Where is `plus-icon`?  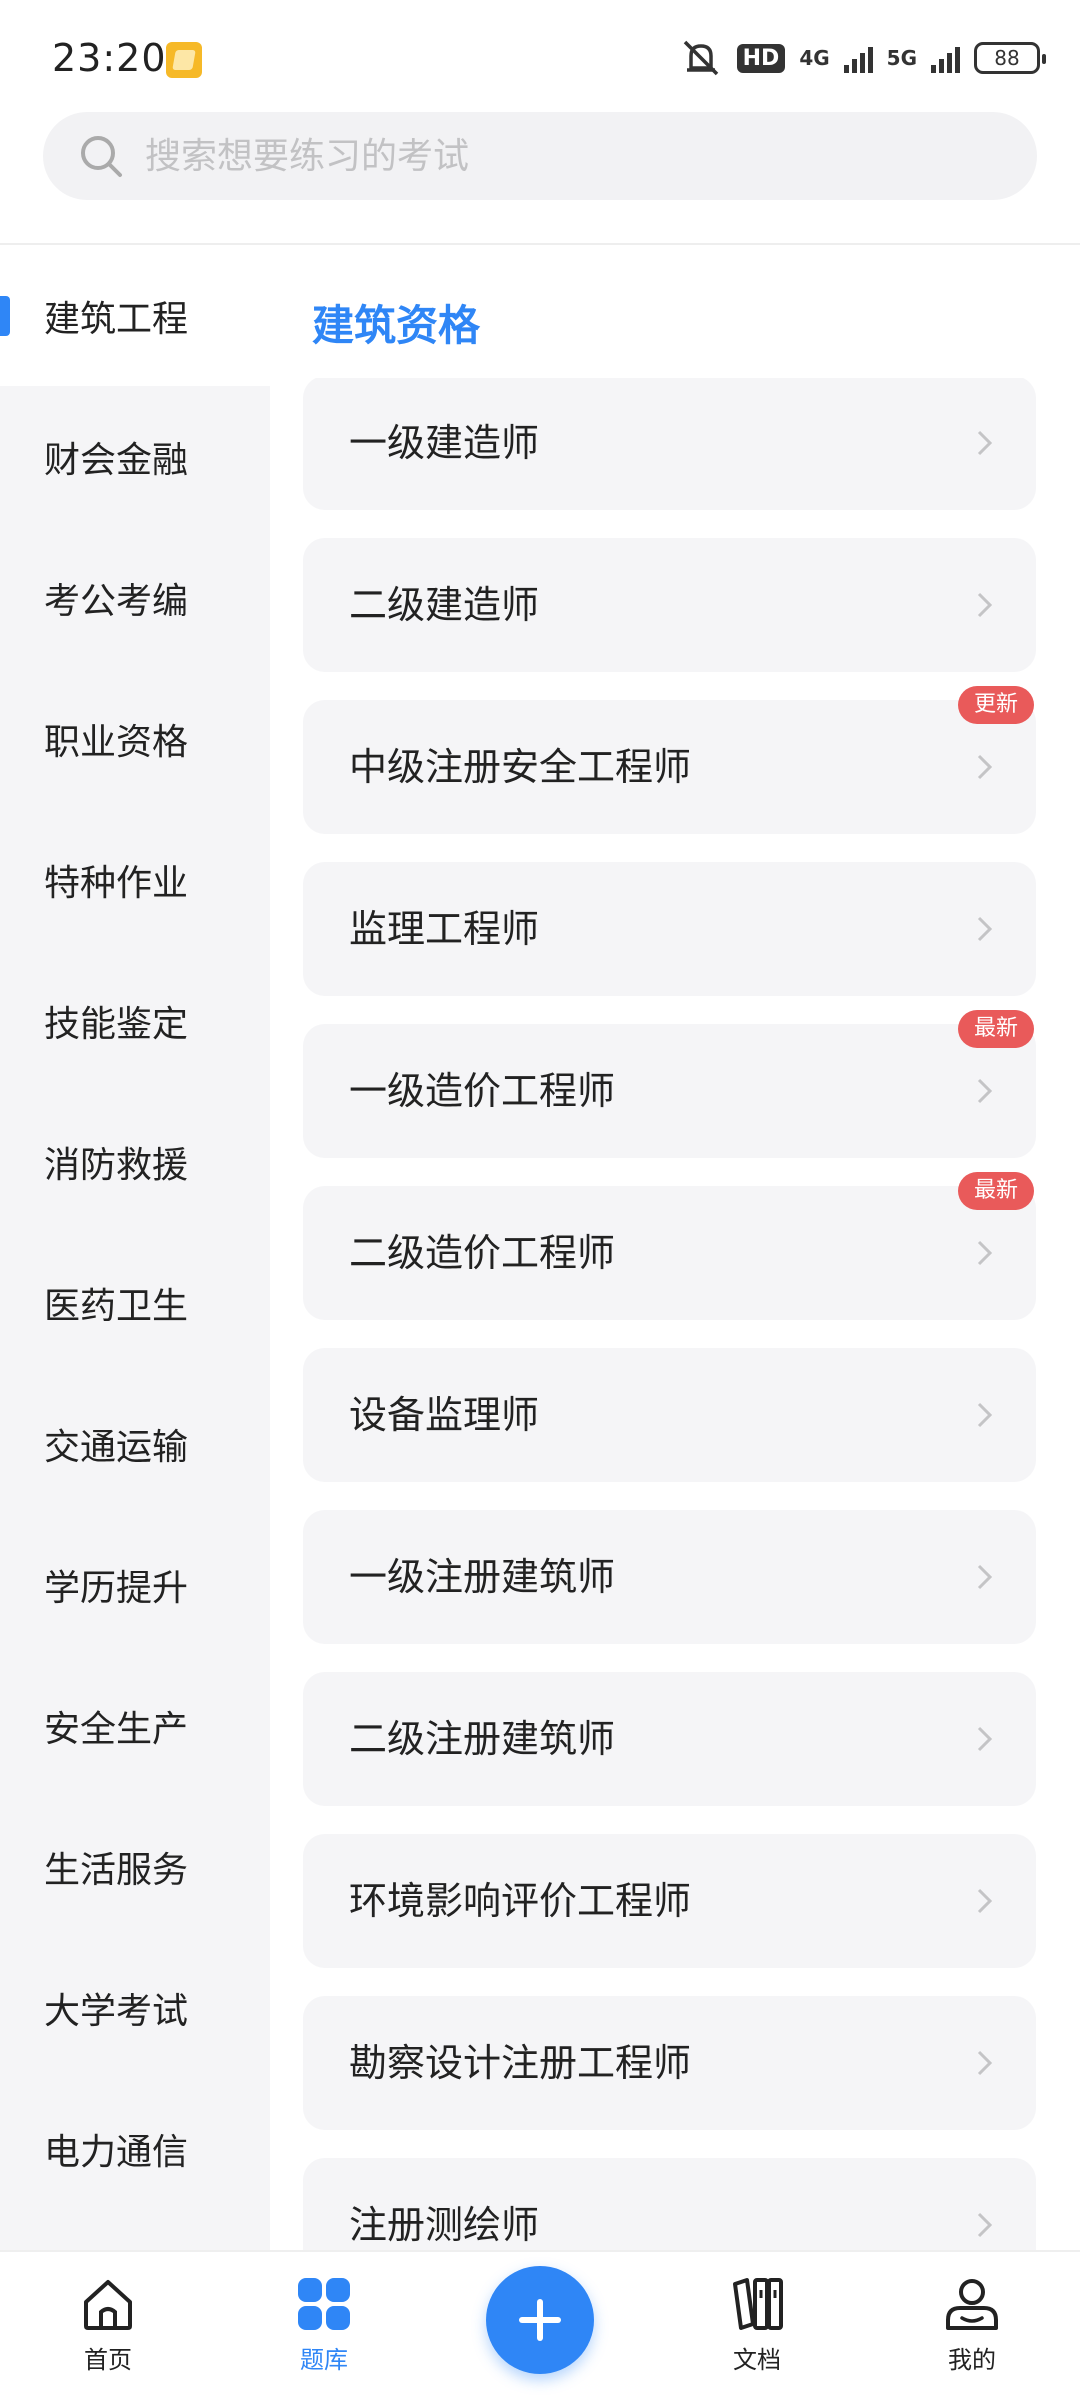 plus-icon is located at coordinates (540, 2320).